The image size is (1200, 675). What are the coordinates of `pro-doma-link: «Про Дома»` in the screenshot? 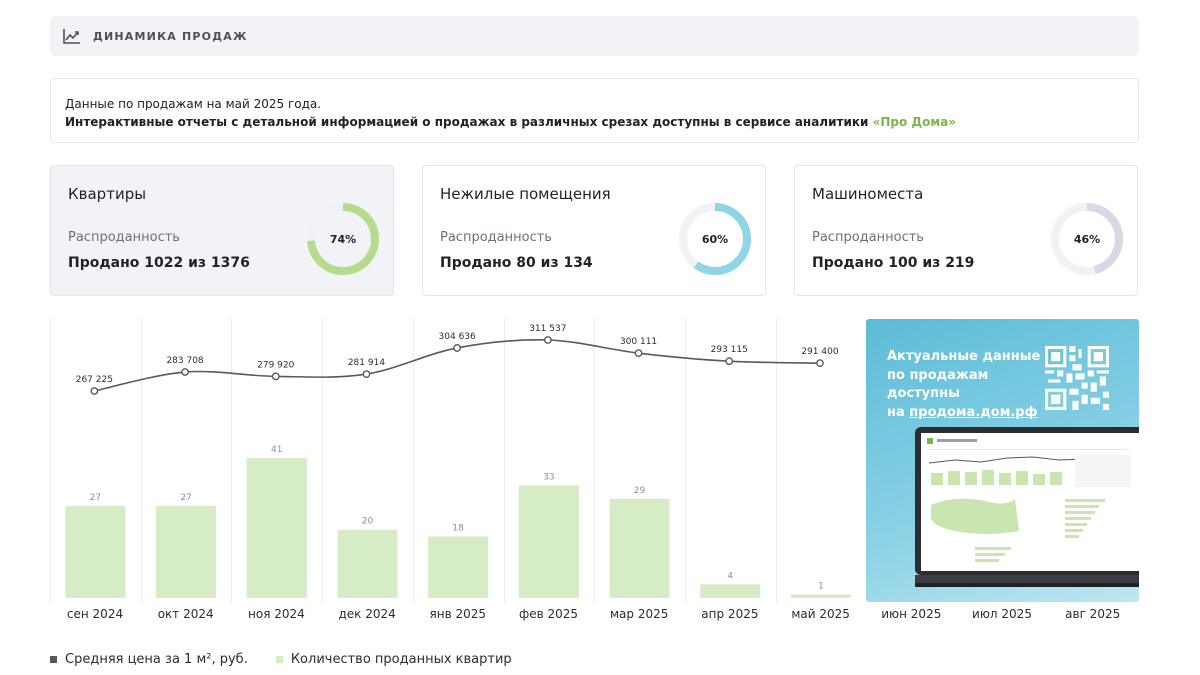 It's located at (914, 122).